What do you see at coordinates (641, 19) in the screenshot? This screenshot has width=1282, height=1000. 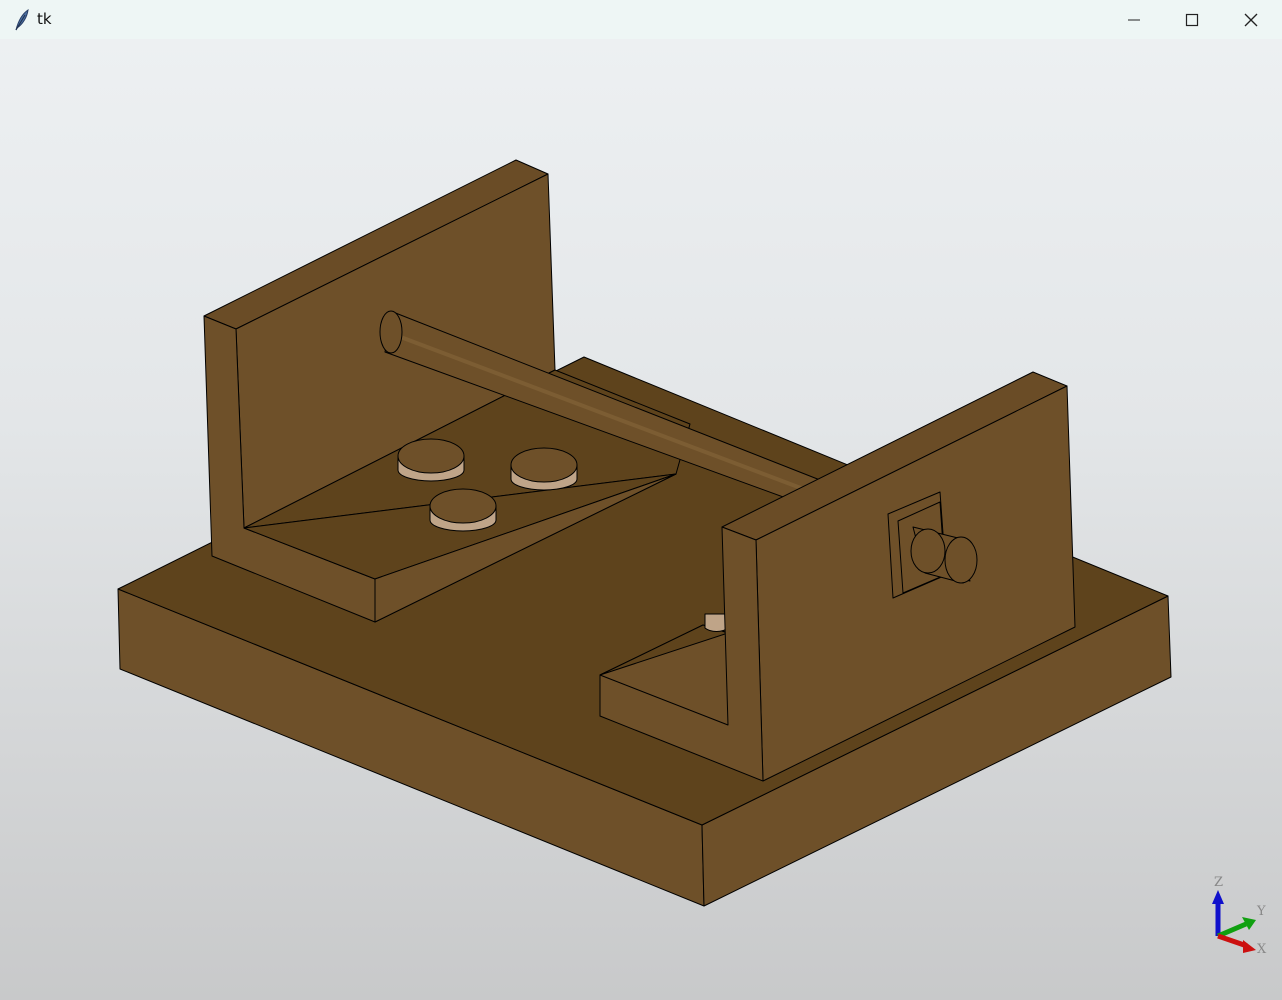 I see `title-bar: tk` at bounding box center [641, 19].